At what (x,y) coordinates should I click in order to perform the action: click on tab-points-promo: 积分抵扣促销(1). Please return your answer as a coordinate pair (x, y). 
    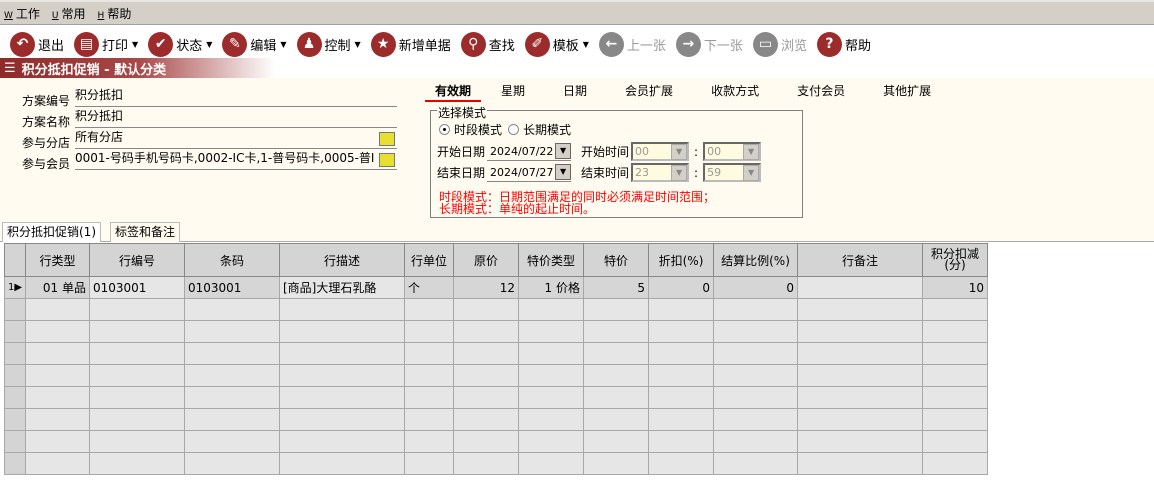
    Looking at the image, I should click on (51, 232).